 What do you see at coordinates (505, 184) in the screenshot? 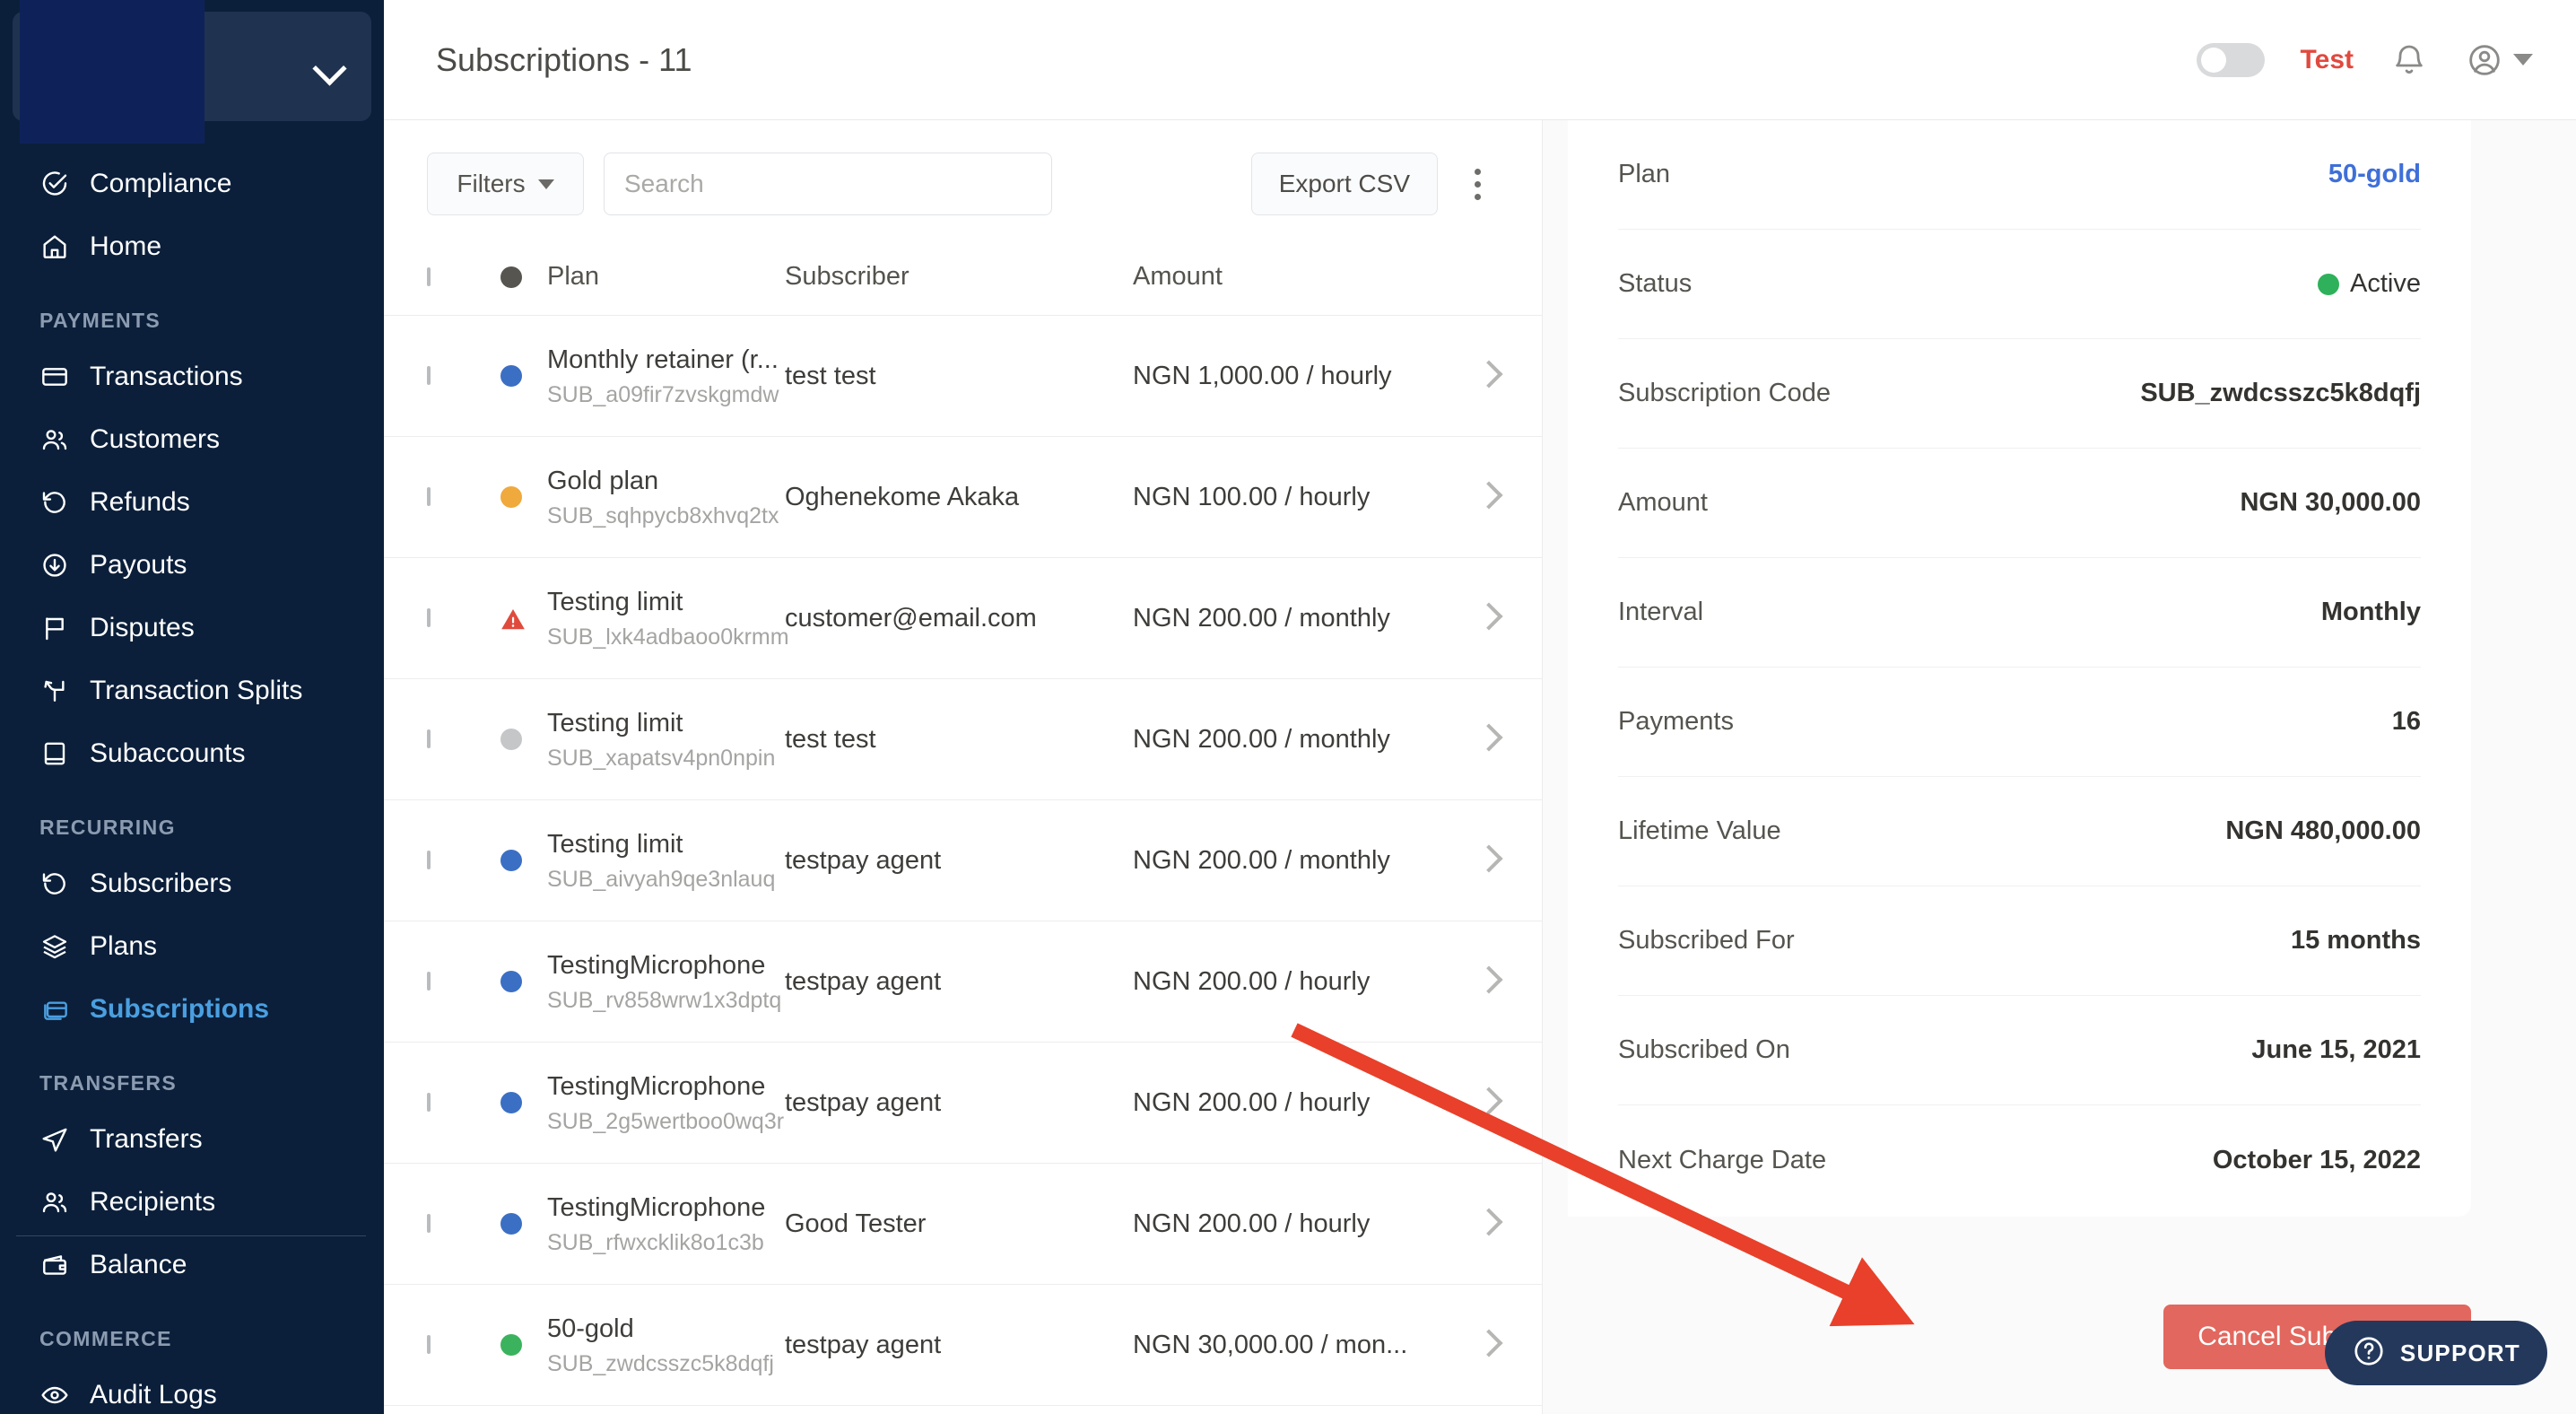
I see `filters-button: Filters` at bounding box center [505, 184].